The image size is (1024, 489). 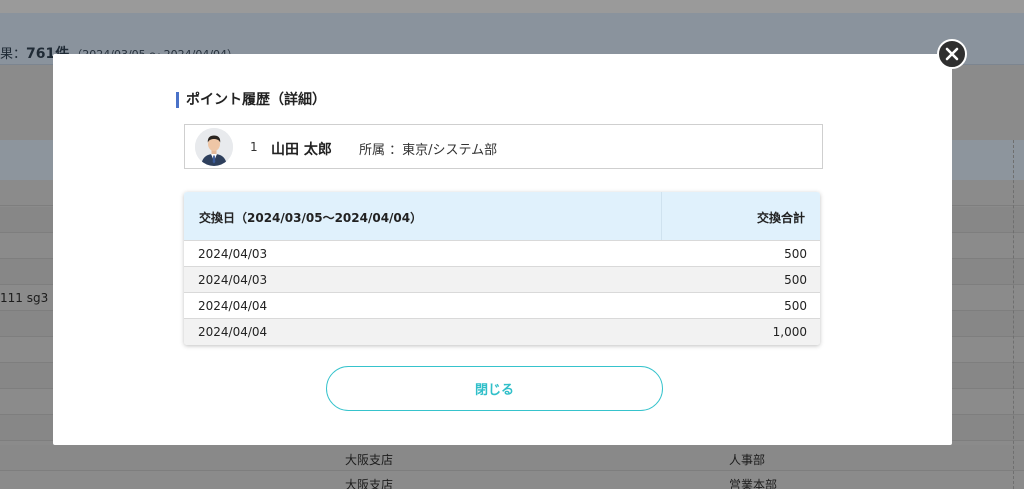 What do you see at coordinates (214, 147) in the screenshot?
I see `user-avatar` at bounding box center [214, 147].